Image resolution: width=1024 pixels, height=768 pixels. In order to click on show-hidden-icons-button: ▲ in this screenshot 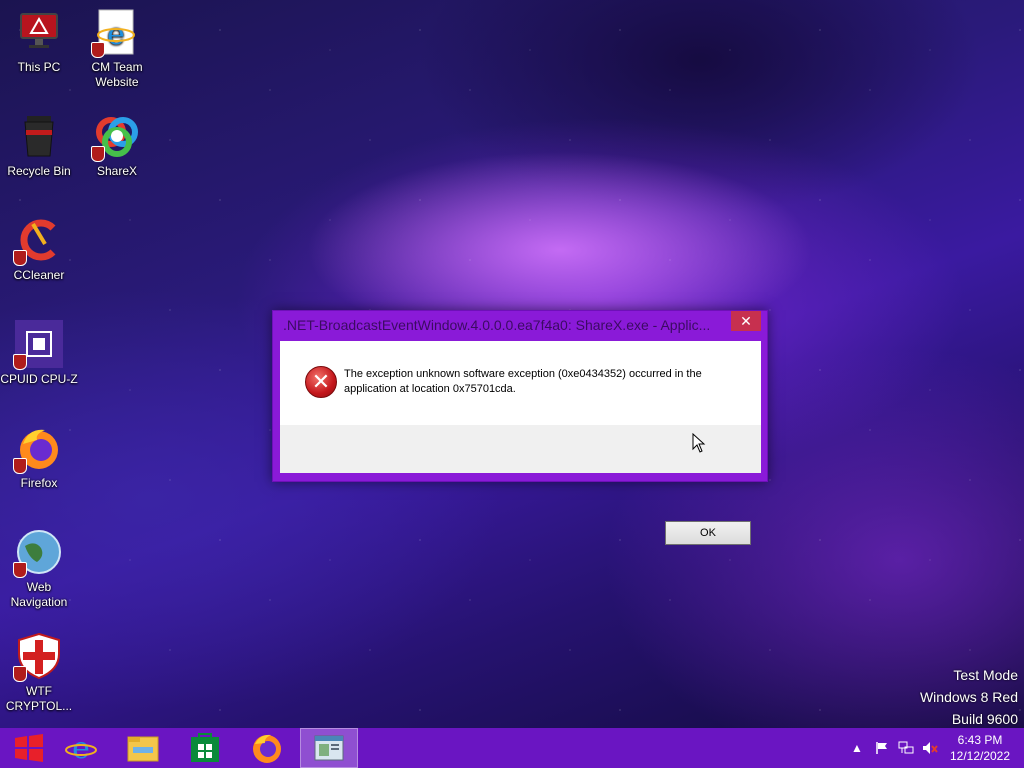, I will do `click(857, 748)`.